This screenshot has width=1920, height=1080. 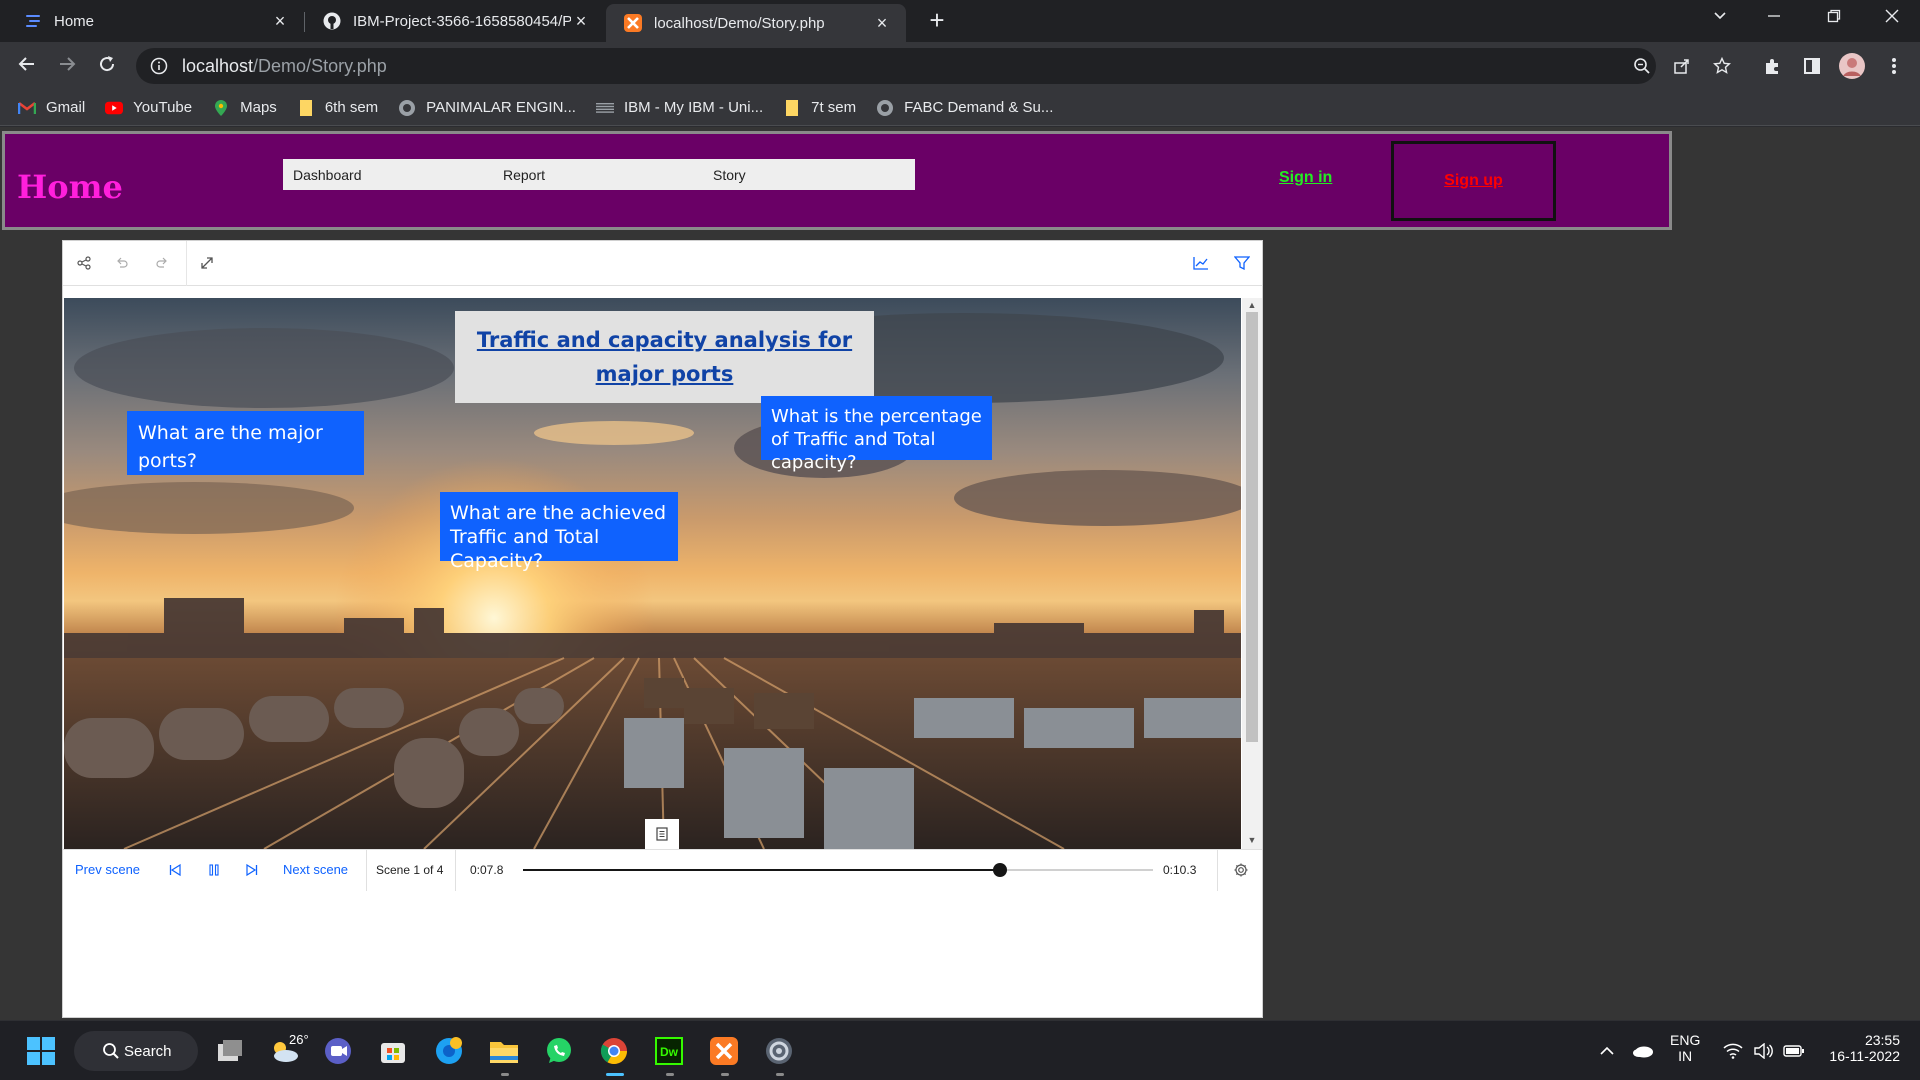 I want to click on show-hidden-icons-chevron, so click(x=1607, y=1051).